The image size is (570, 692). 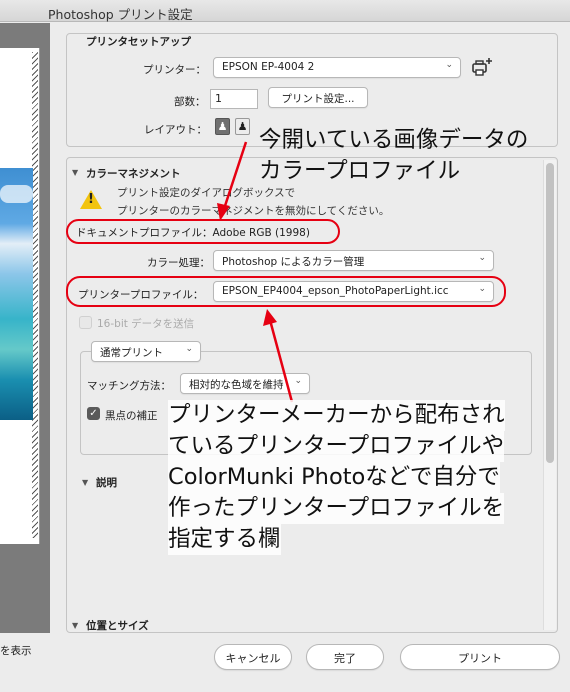 What do you see at coordinates (336, 415) in the screenshot?
I see `callout-bottom-line-1: プリンターメーカーから配布され` at bounding box center [336, 415].